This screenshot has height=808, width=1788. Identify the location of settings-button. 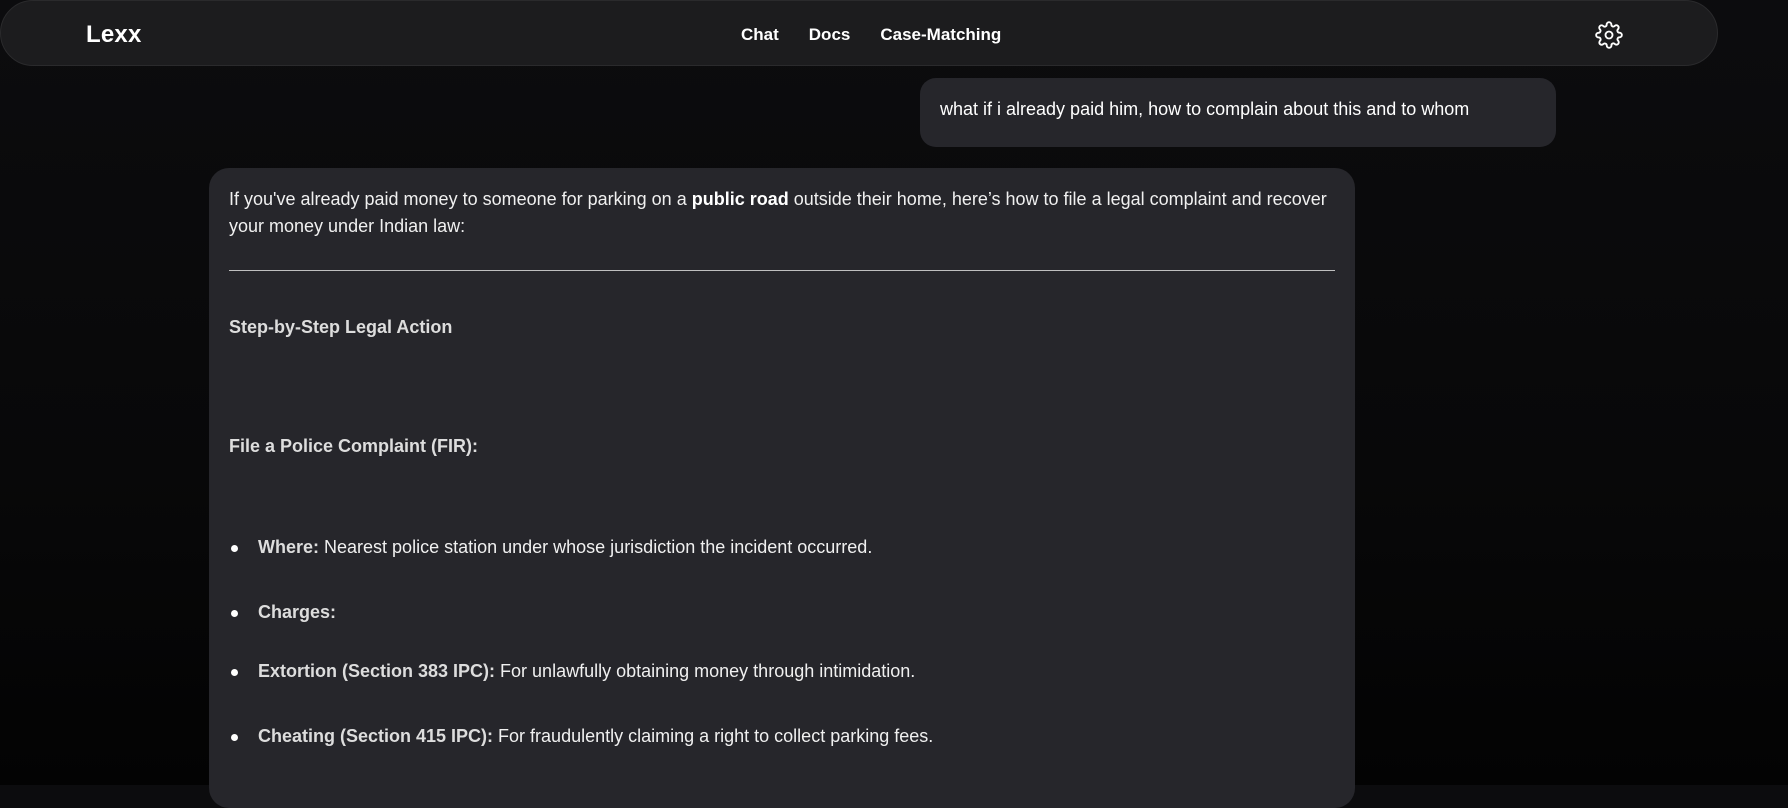
(1609, 35).